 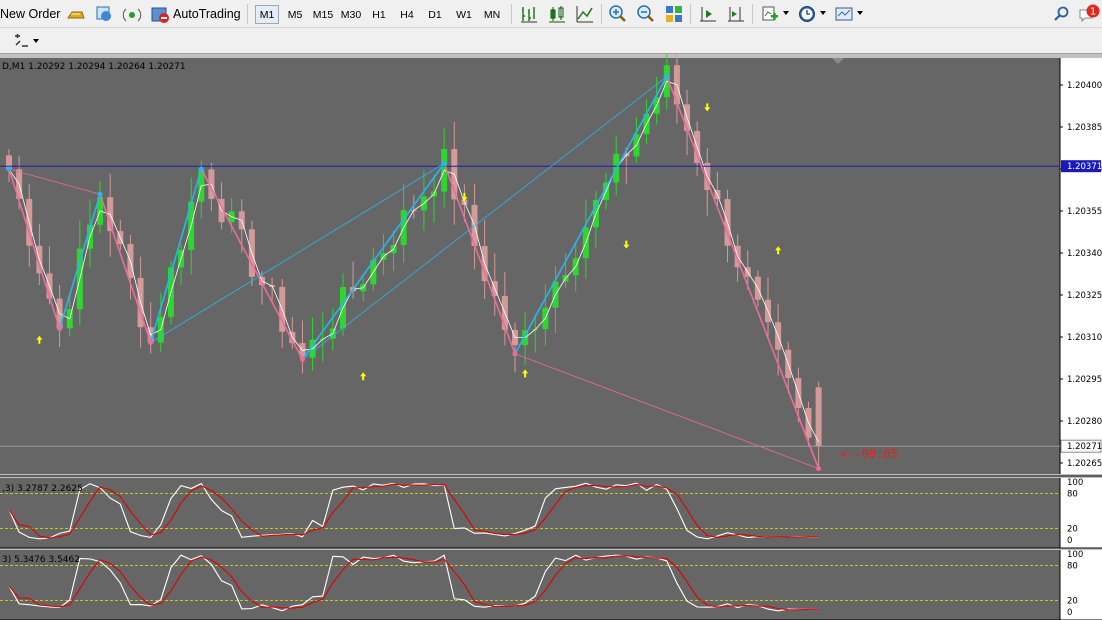 I want to click on timeframe-d1-button: D1, so click(x=435, y=14).